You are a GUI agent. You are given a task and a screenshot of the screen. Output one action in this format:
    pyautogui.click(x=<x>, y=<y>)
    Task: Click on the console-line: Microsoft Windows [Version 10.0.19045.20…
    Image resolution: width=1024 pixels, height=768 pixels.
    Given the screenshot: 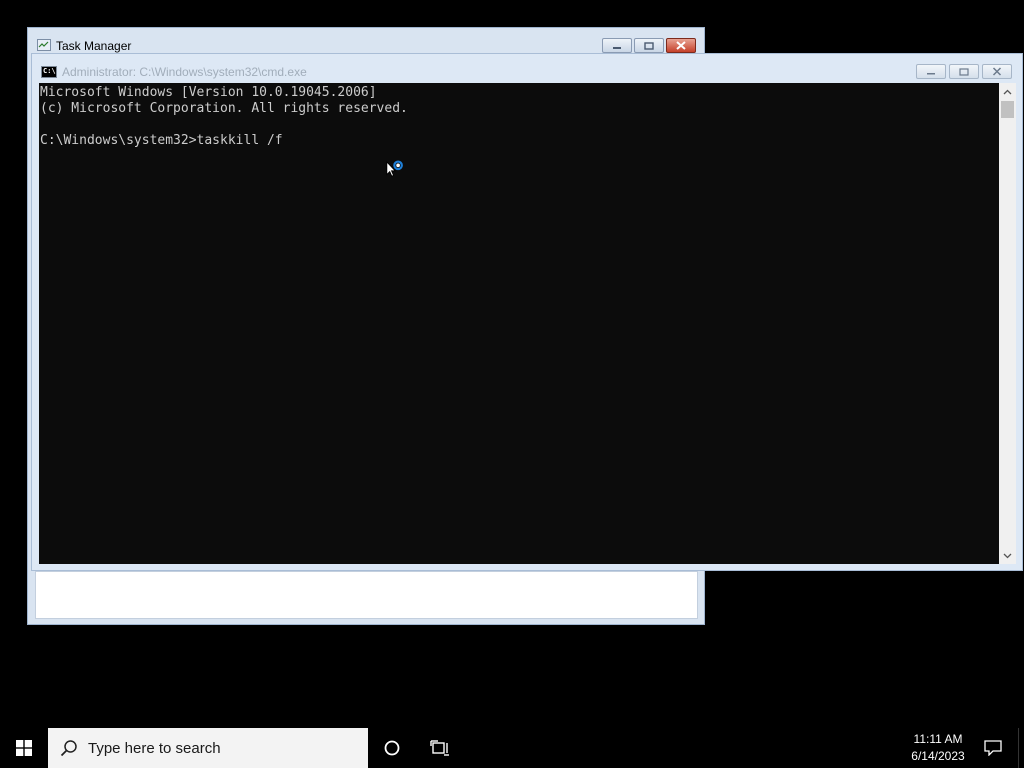 What is the action you would take?
    pyautogui.click(x=208, y=92)
    